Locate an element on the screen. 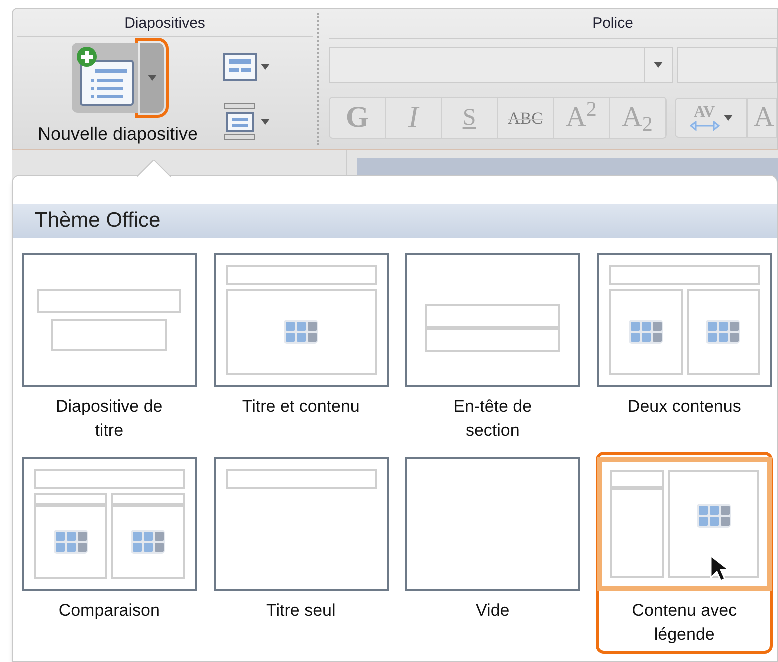 This screenshot has width=778, height=662. layout-option: Diapositive de titre is located at coordinates (109, 349).